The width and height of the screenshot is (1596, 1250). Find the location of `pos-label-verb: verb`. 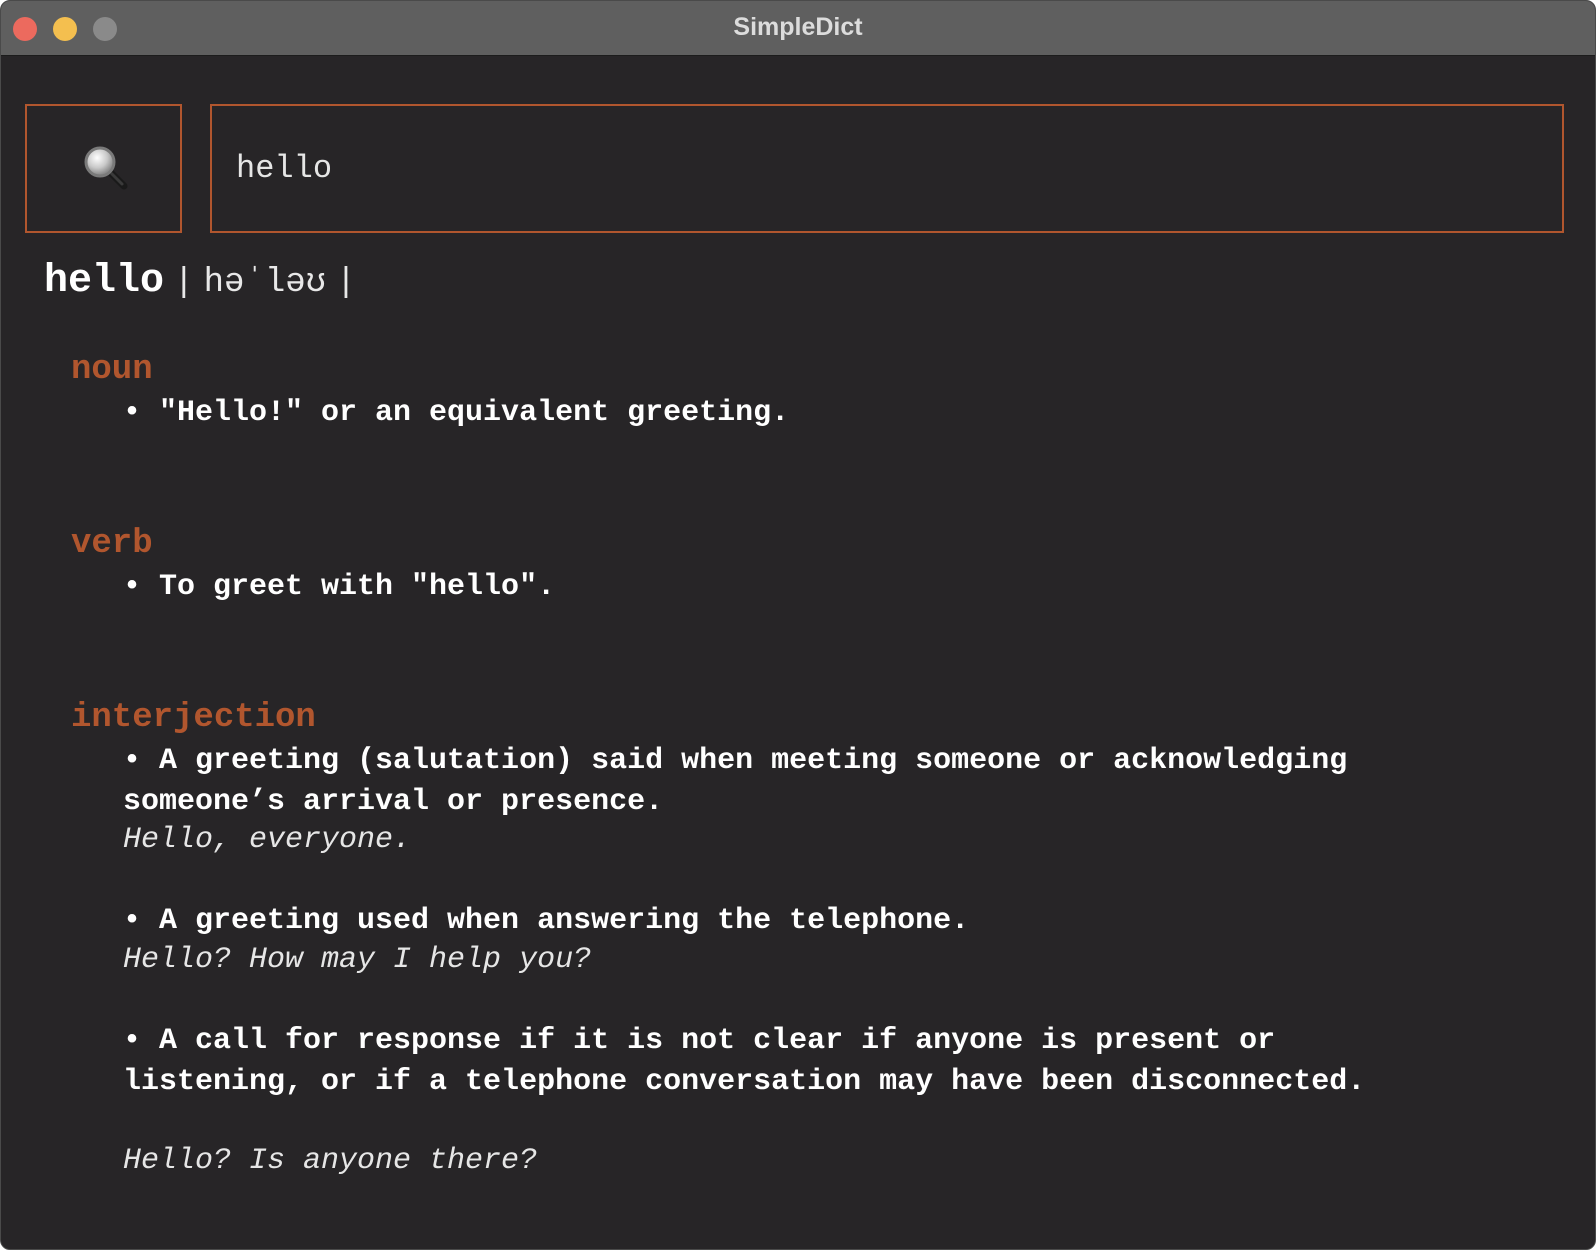

pos-label-verb: verb is located at coordinates (112, 544).